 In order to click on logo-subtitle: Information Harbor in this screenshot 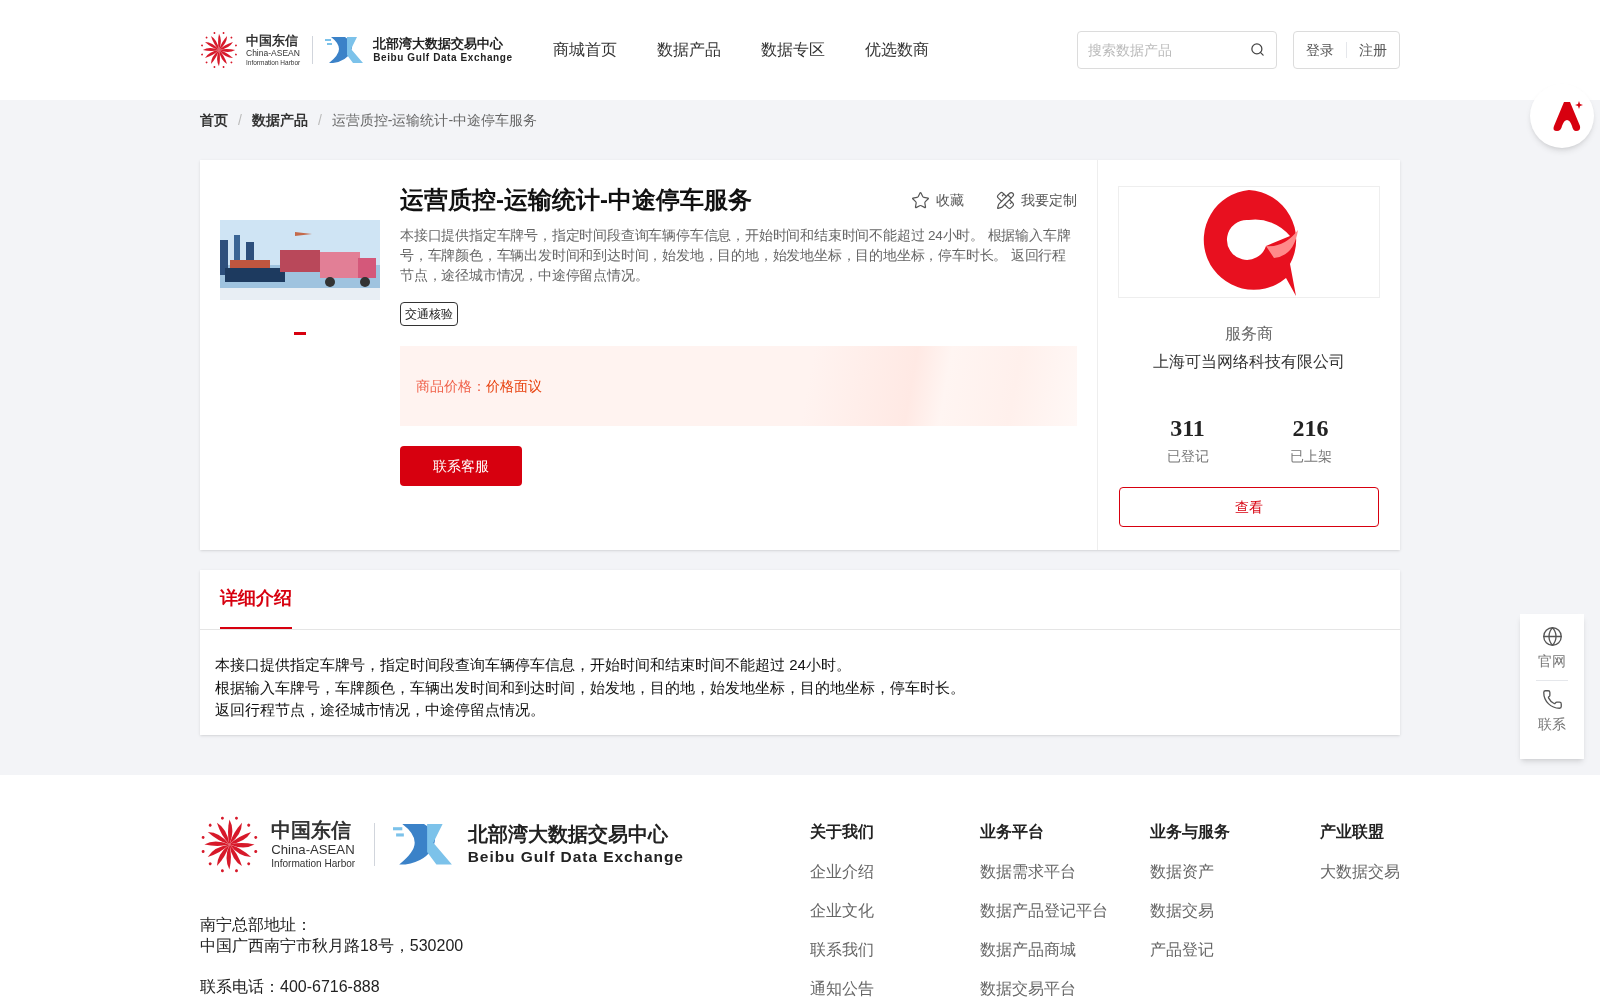, I will do `click(313, 864)`.